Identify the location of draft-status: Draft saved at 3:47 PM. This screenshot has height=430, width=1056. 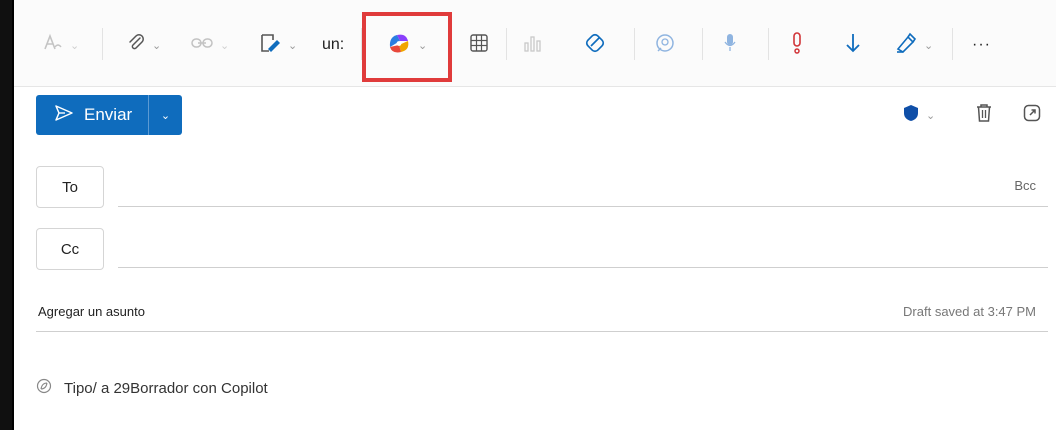
(969, 311).